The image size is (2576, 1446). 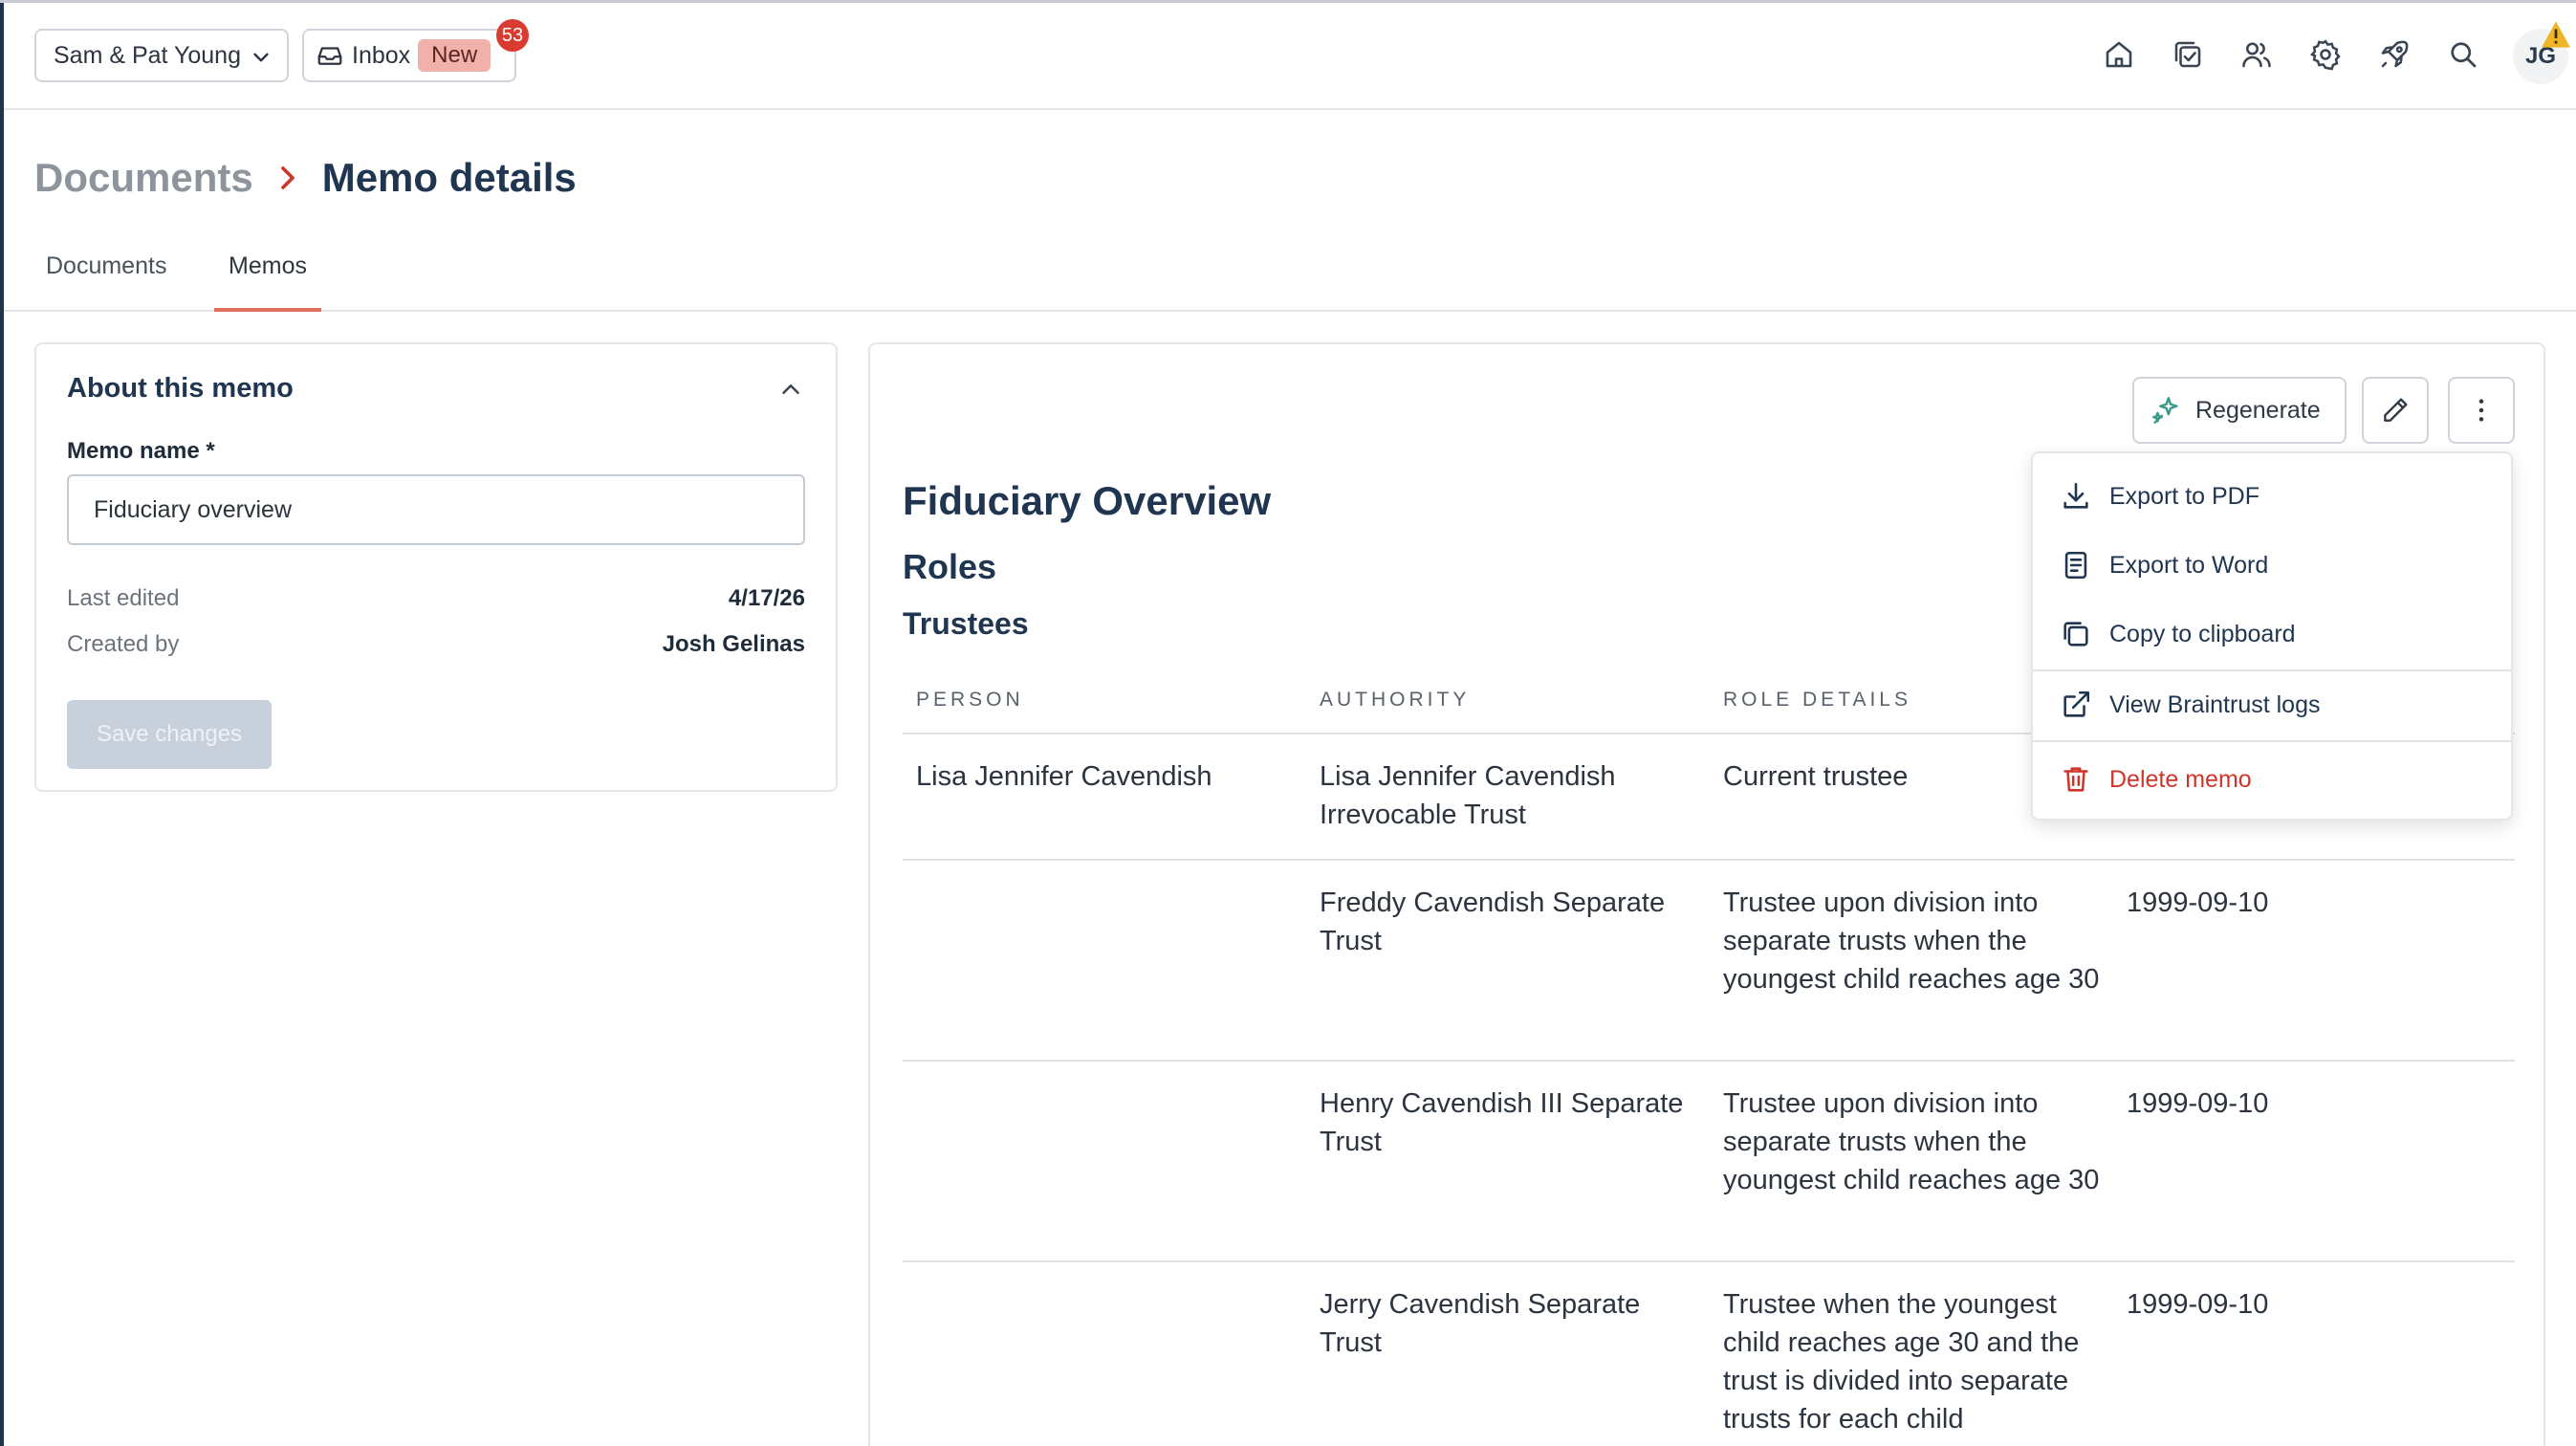 I want to click on warning-icon, so click(x=2556, y=34).